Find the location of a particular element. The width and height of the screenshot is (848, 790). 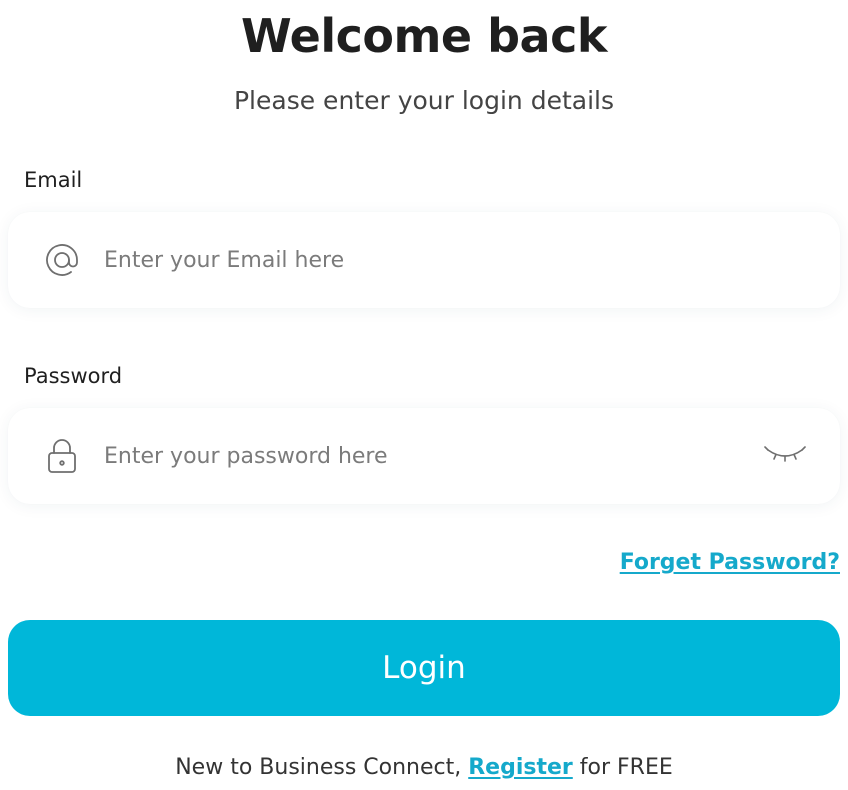

eye-closed-icon is located at coordinates (785, 455).